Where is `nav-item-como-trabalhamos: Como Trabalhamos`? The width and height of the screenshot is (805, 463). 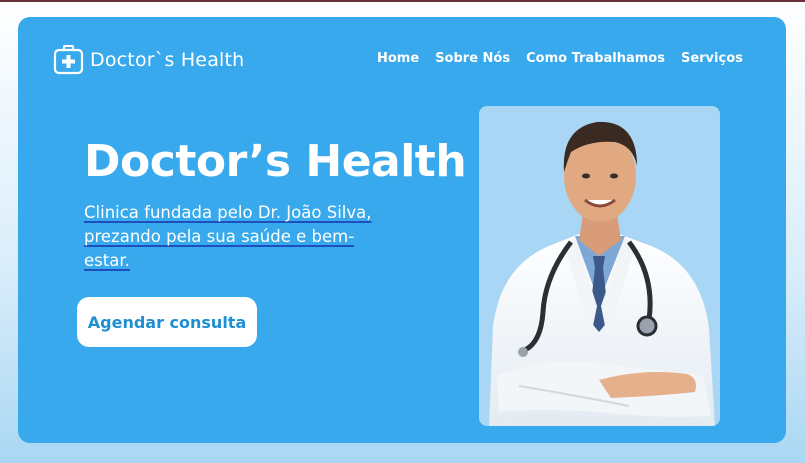 nav-item-como-trabalhamos: Como Trabalhamos is located at coordinates (595, 58).